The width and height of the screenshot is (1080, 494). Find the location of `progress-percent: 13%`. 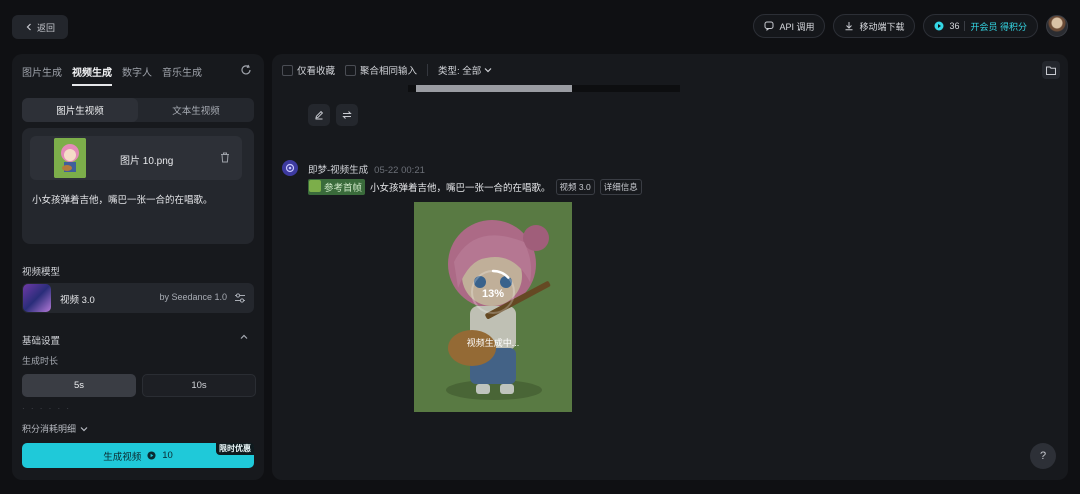

progress-percent: 13% is located at coordinates (493, 294).